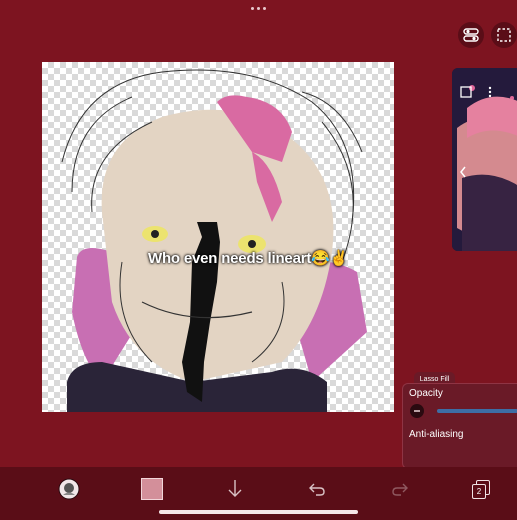 This screenshot has width=517, height=520. I want to click on color-swatch-button, so click(152, 489).